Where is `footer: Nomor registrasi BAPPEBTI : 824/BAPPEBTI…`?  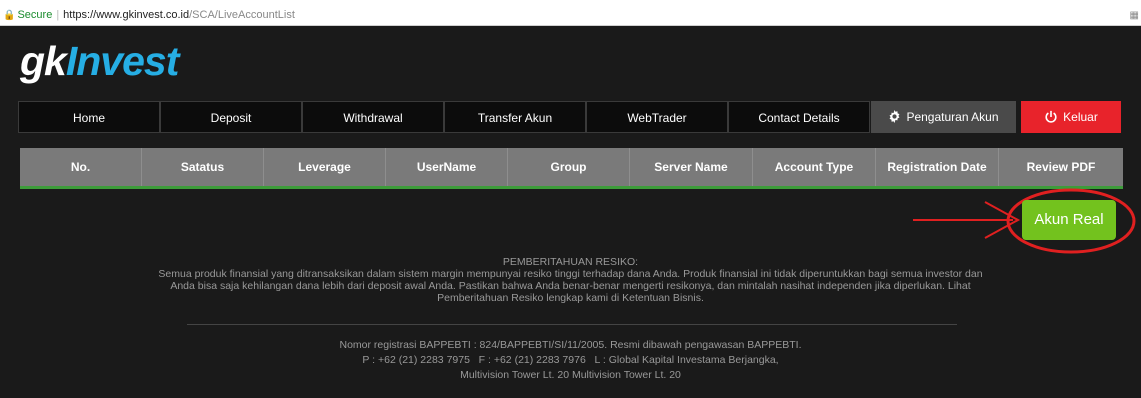
footer: Nomor registrasi BAPPEBTI : 824/BAPPEBTI… is located at coordinates (570, 360).